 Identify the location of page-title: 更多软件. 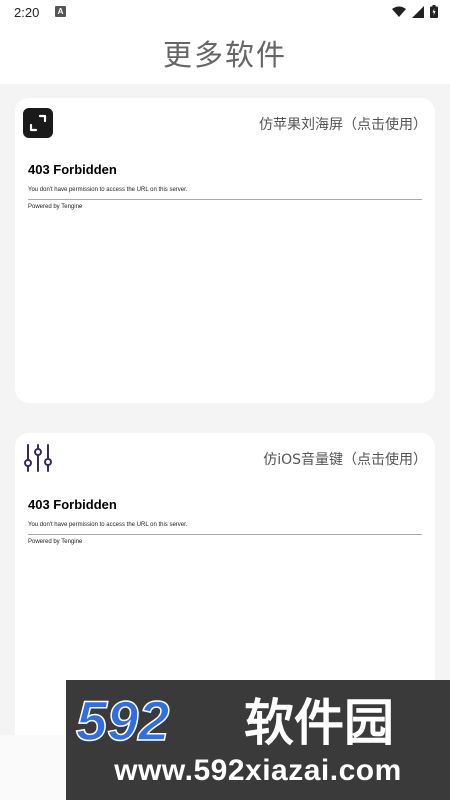
(224, 55).